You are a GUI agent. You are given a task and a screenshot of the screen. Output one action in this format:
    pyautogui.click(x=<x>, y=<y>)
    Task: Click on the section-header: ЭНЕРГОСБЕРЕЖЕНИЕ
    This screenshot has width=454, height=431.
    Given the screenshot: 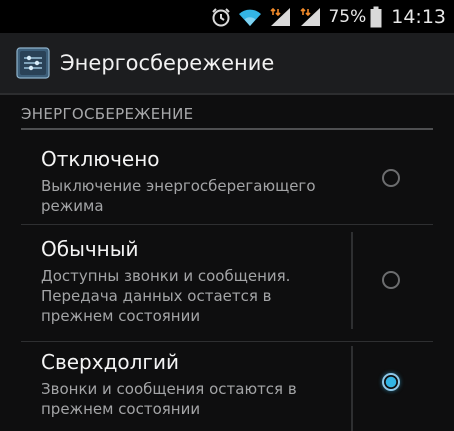 What is the action you would take?
    pyautogui.click(x=227, y=115)
    